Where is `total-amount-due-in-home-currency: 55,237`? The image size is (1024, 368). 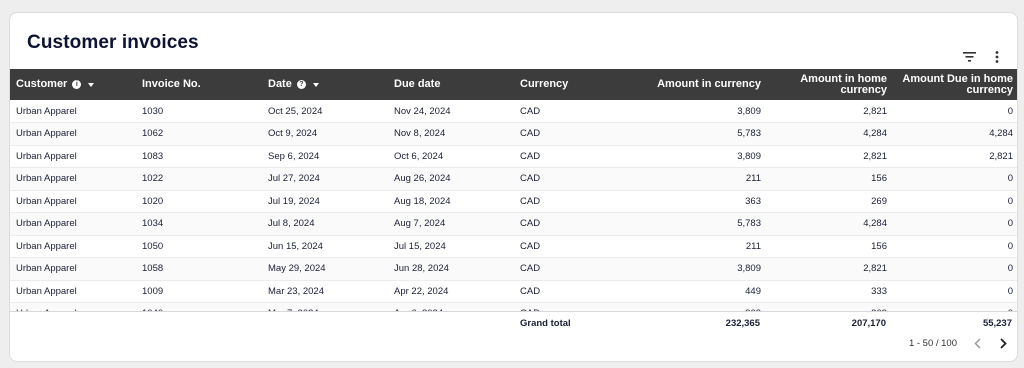 total-amount-due-in-home-currency: 55,237 is located at coordinates (997, 323).